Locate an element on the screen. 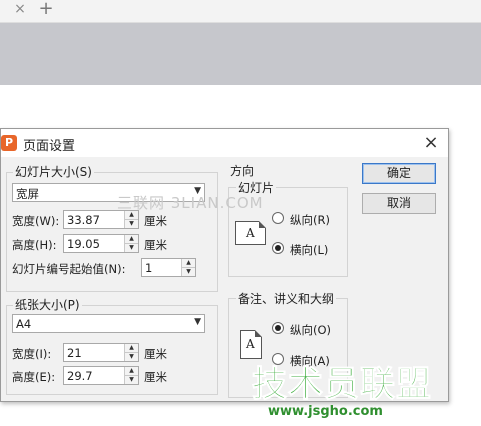 The height and width of the screenshot is (426, 481). paper-height-label: 高度(E): is located at coordinates (34, 377).